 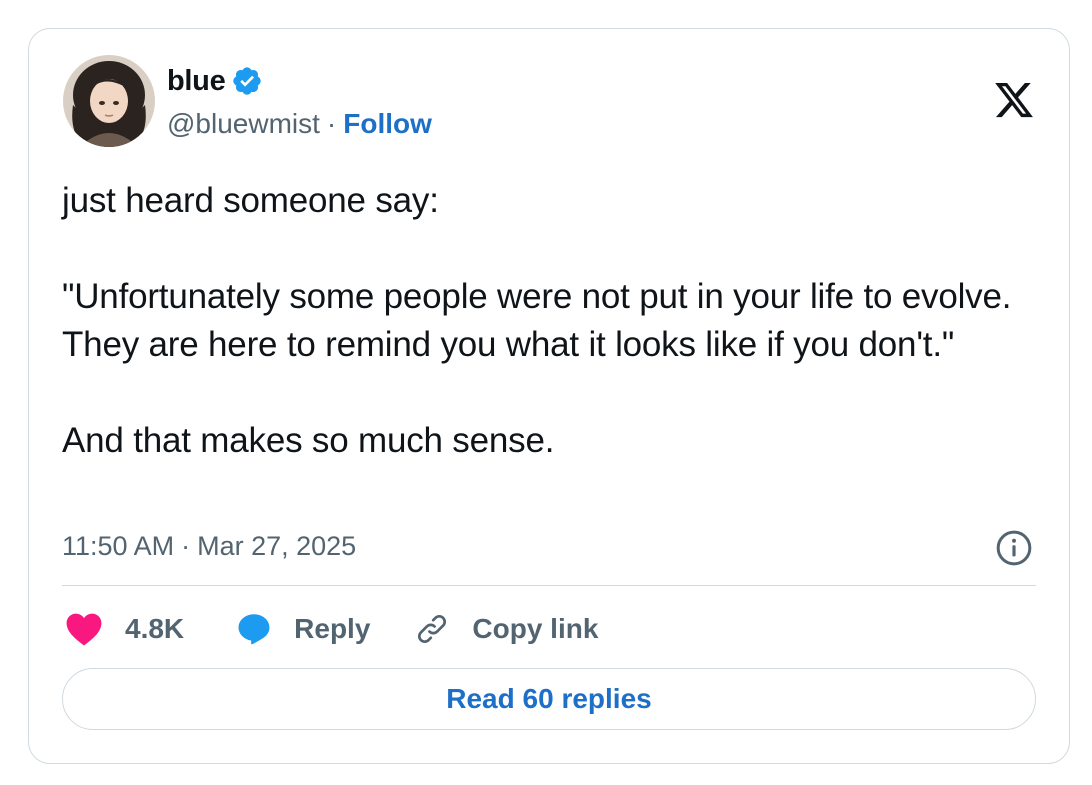 I want to click on read-replies-label: Read 60 replies, so click(x=549, y=698).